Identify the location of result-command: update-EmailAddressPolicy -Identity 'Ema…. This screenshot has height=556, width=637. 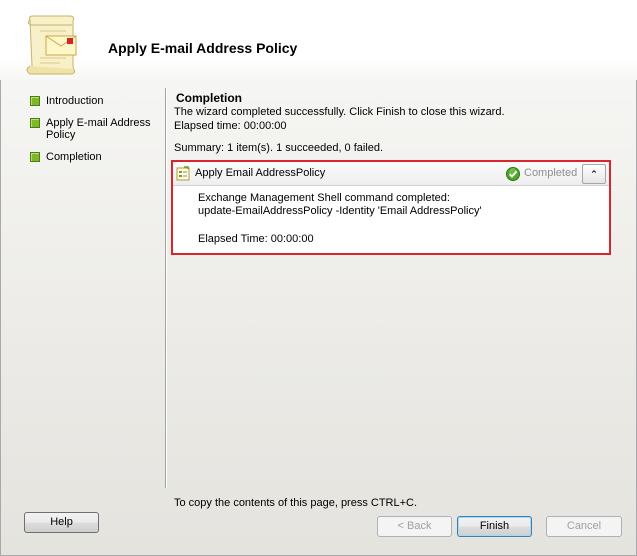
(340, 211).